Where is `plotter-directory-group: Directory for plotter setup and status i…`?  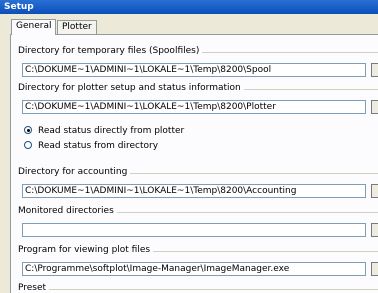
plotter-directory-group: Directory for plotter setup and status i… is located at coordinates (198, 105).